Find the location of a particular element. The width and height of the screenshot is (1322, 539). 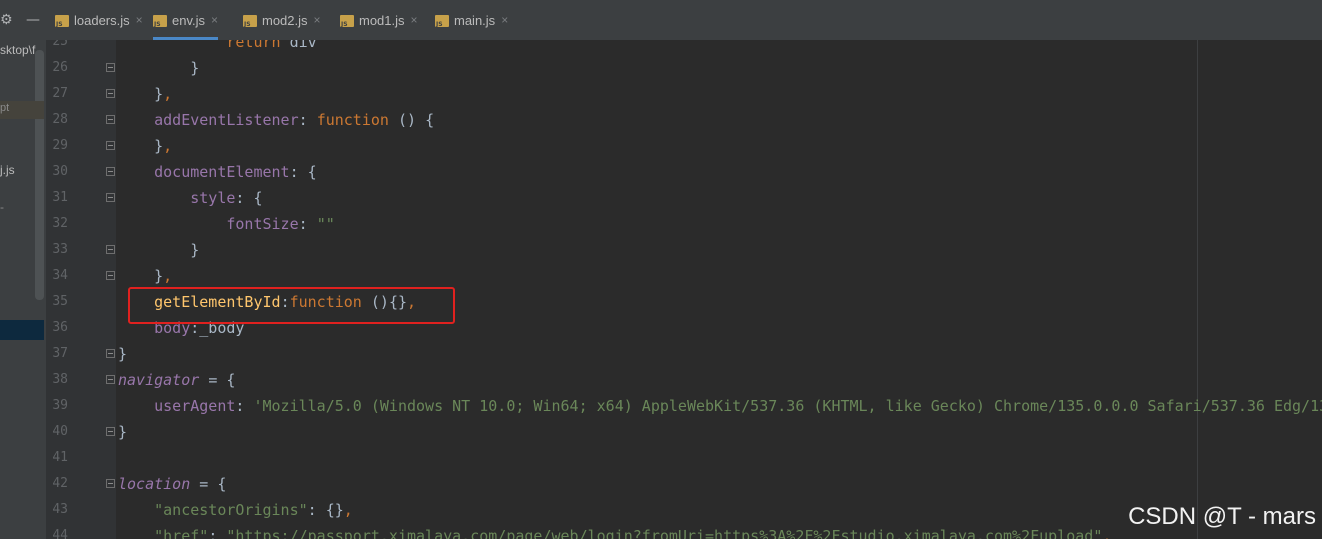

code-line: 32 fontSize: "" is located at coordinates (684, 224).